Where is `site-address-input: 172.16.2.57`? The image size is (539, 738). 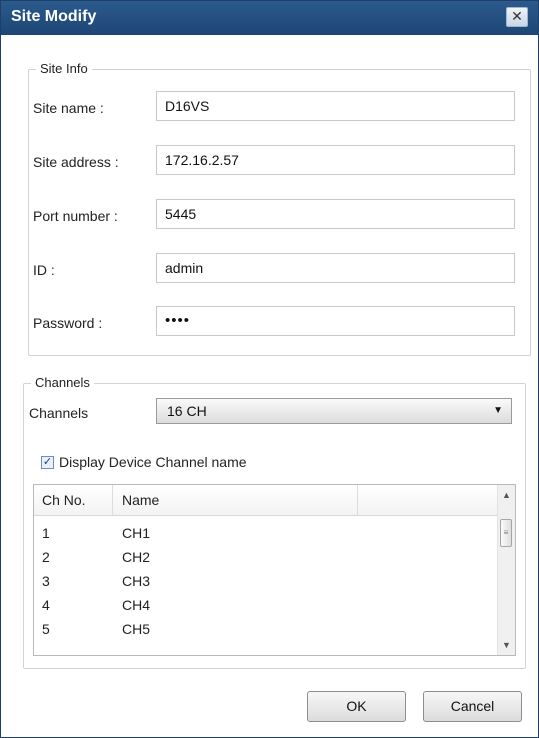
site-address-input: 172.16.2.57 is located at coordinates (335, 160).